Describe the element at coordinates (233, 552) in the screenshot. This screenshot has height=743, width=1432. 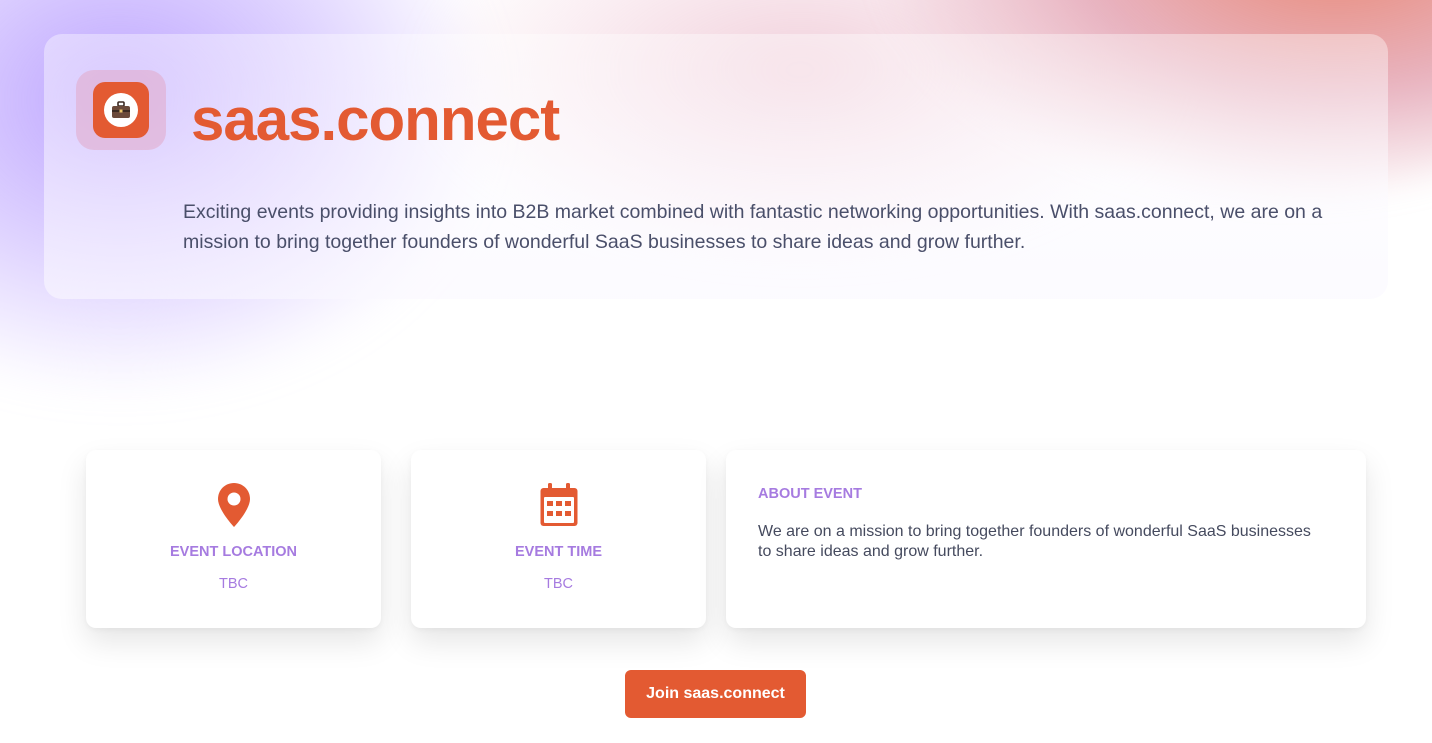
I see `event-location-label: EVENT LOCATION` at that location.